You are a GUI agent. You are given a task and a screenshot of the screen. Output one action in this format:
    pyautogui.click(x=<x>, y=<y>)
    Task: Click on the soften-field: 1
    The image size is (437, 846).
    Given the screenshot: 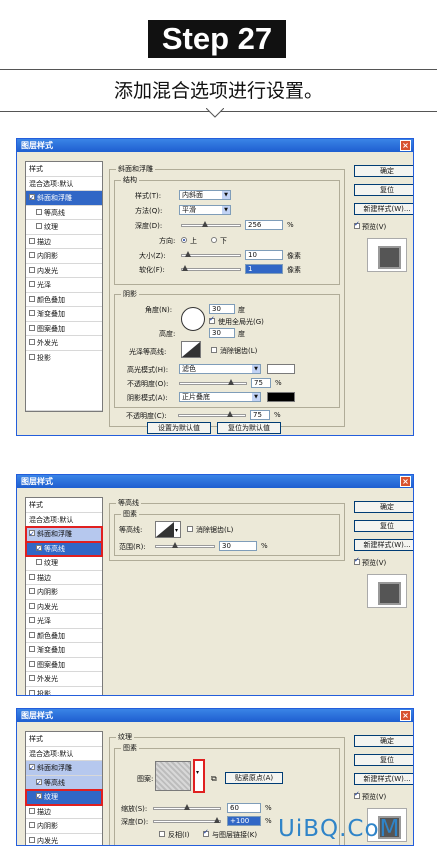 What is the action you would take?
    pyautogui.click(x=264, y=269)
    